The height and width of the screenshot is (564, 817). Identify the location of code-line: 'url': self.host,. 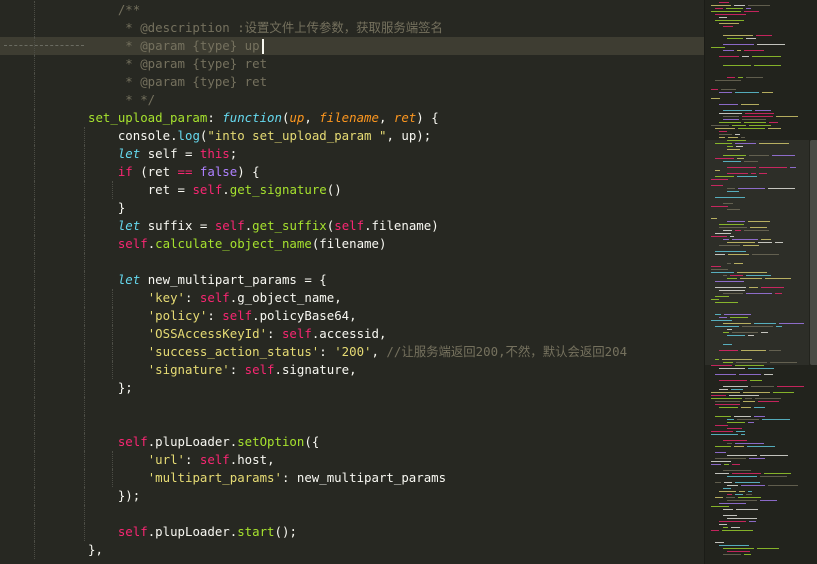
(352, 460).